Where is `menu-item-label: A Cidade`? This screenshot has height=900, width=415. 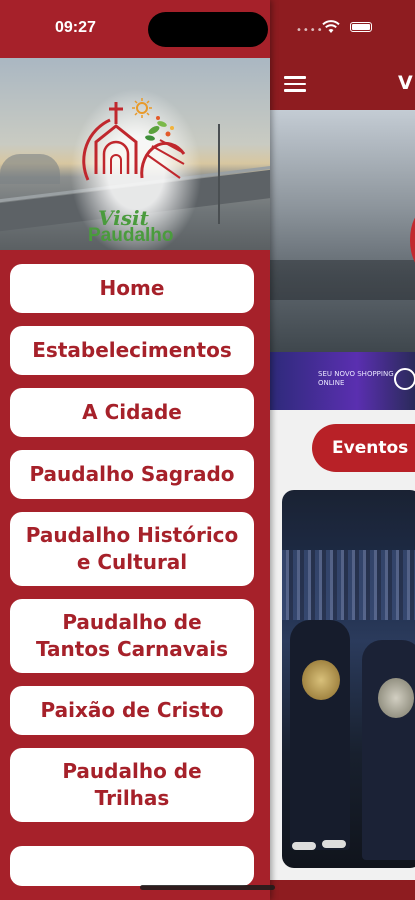
menu-item-label: A Cidade is located at coordinates (132, 412).